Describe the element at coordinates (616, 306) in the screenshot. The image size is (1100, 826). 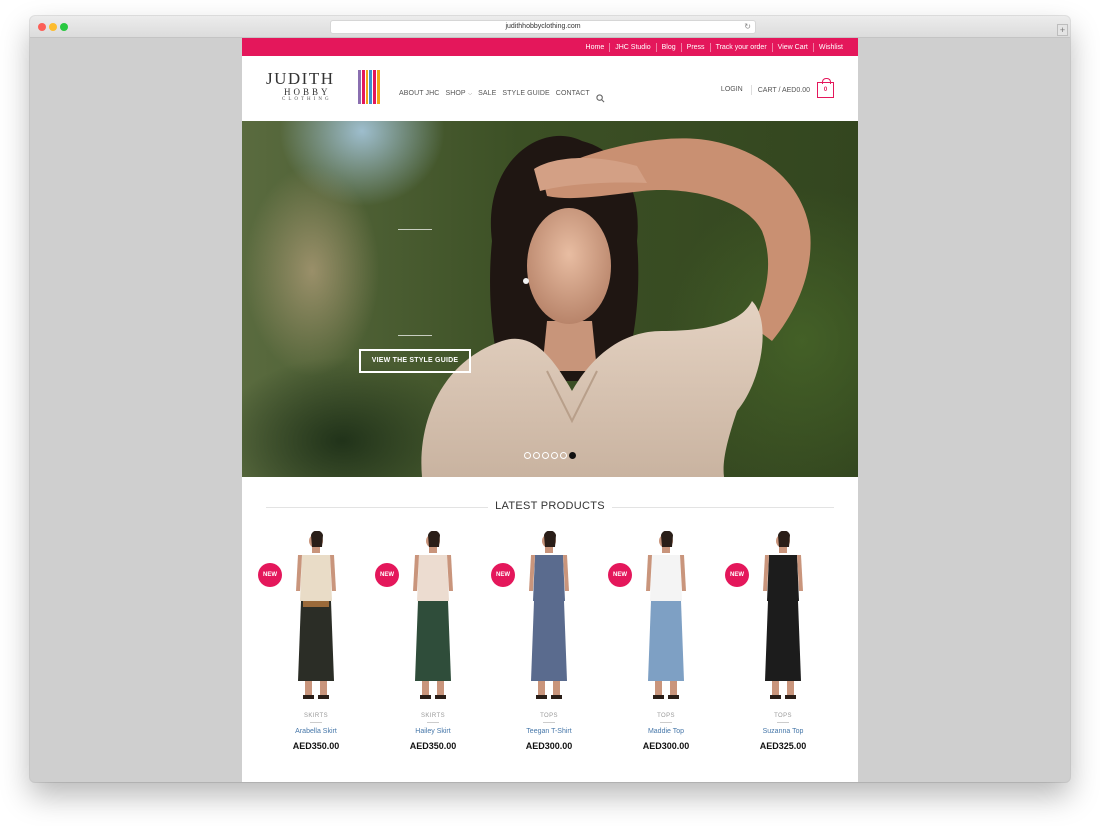
I see `hero-image` at that location.